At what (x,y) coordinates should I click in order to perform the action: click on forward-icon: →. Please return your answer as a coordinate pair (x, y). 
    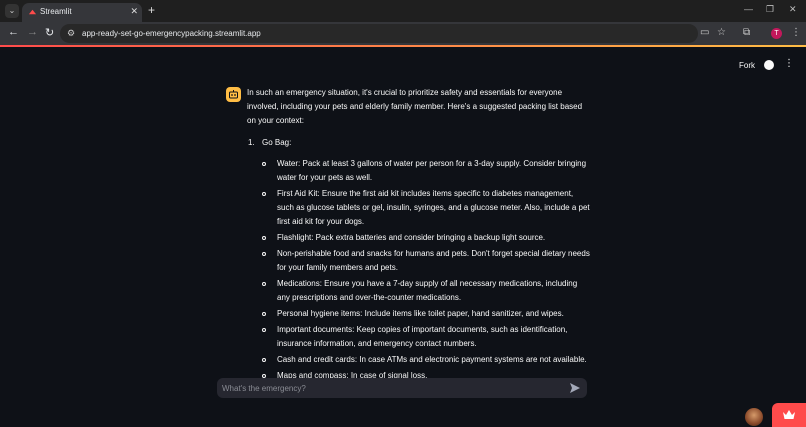
    Looking at the image, I should click on (32, 32).